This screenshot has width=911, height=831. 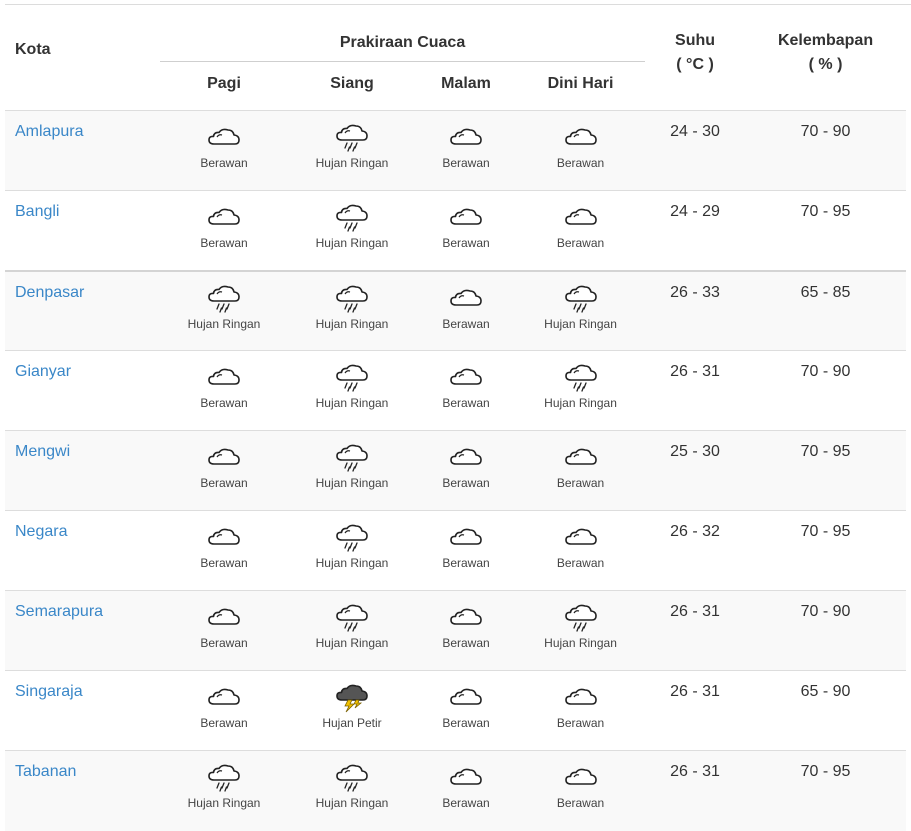 I want to click on period-header-malam: Malam, so click(x=466, y=83).